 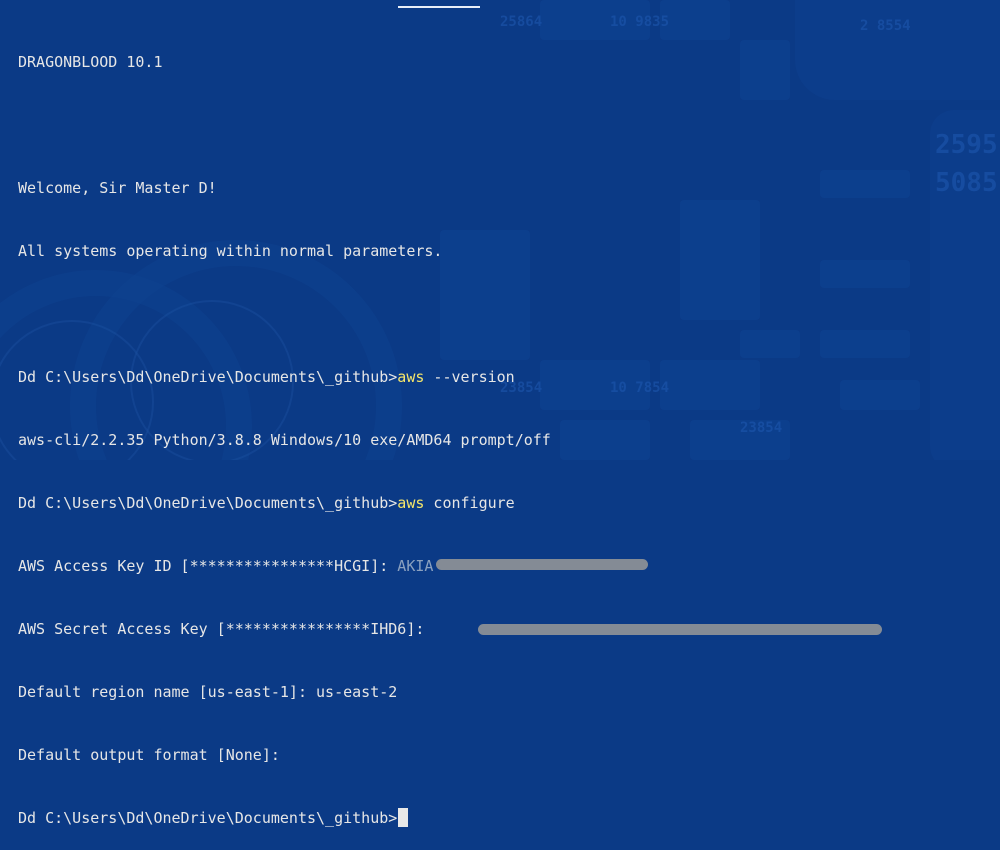 What do you see at coordinates (90, 62) in the screenshot?
I see `banner-line: DRAGONBLOOD 10.1` at bounding box center [90, 62].